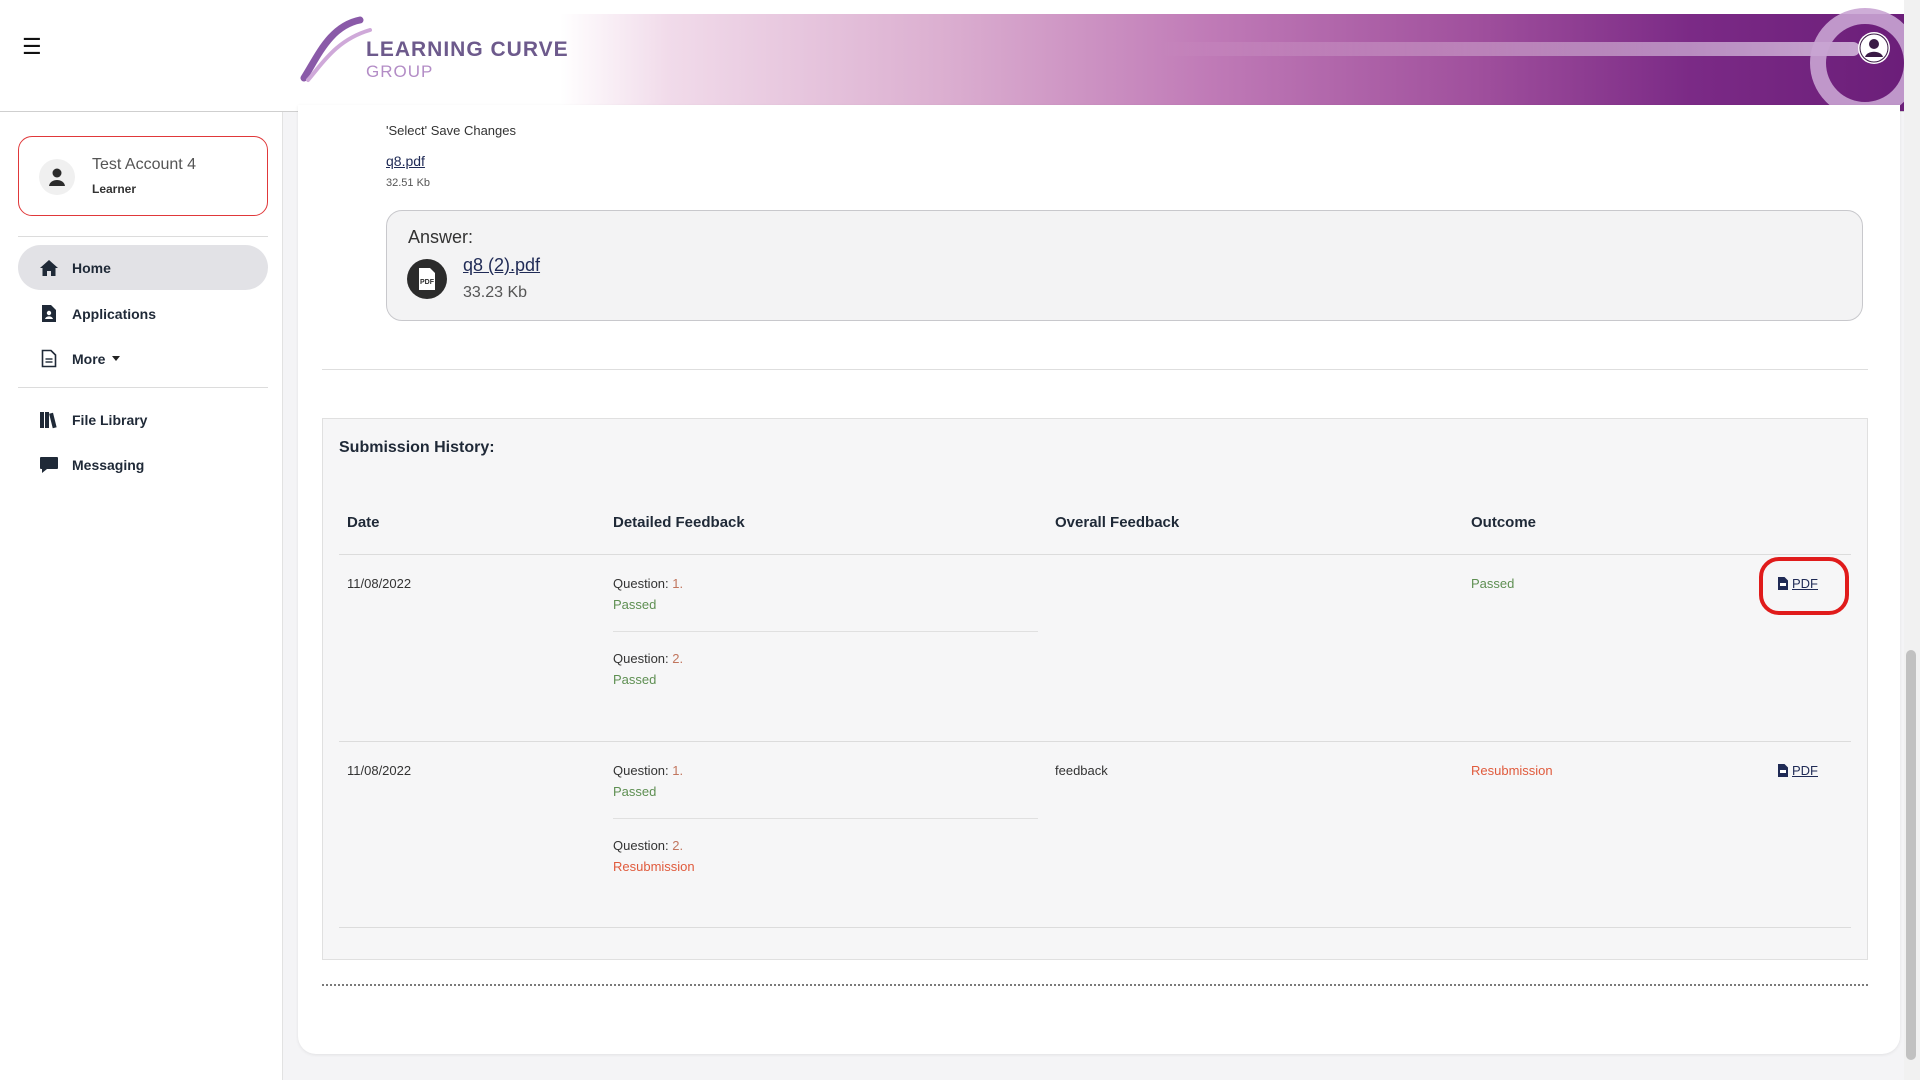 Image resolution: width=1920 pixels, height=1080 pixels. What do you see at coordinates (1095, 985) in the screenshot?
I see `dotted-separator` at bounding box center [1095, 985].